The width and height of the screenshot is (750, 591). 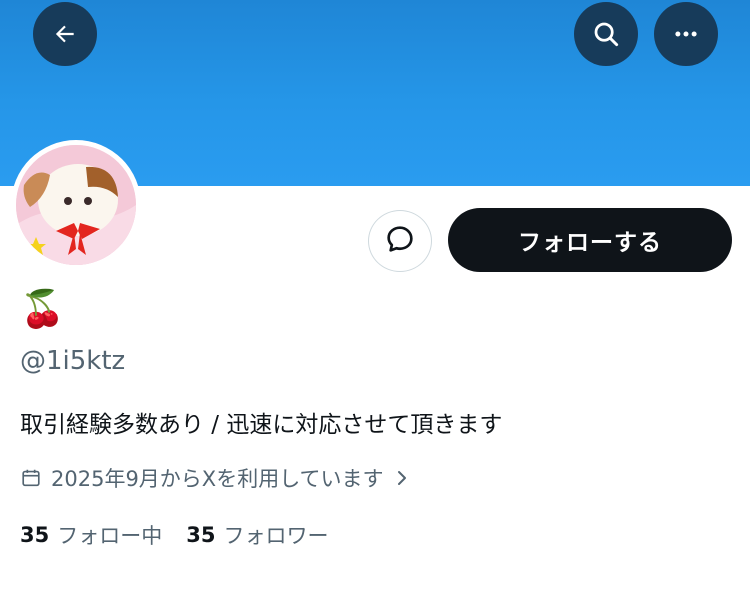 I want to click on arrow-left-icon, so click(x=65, y=34).